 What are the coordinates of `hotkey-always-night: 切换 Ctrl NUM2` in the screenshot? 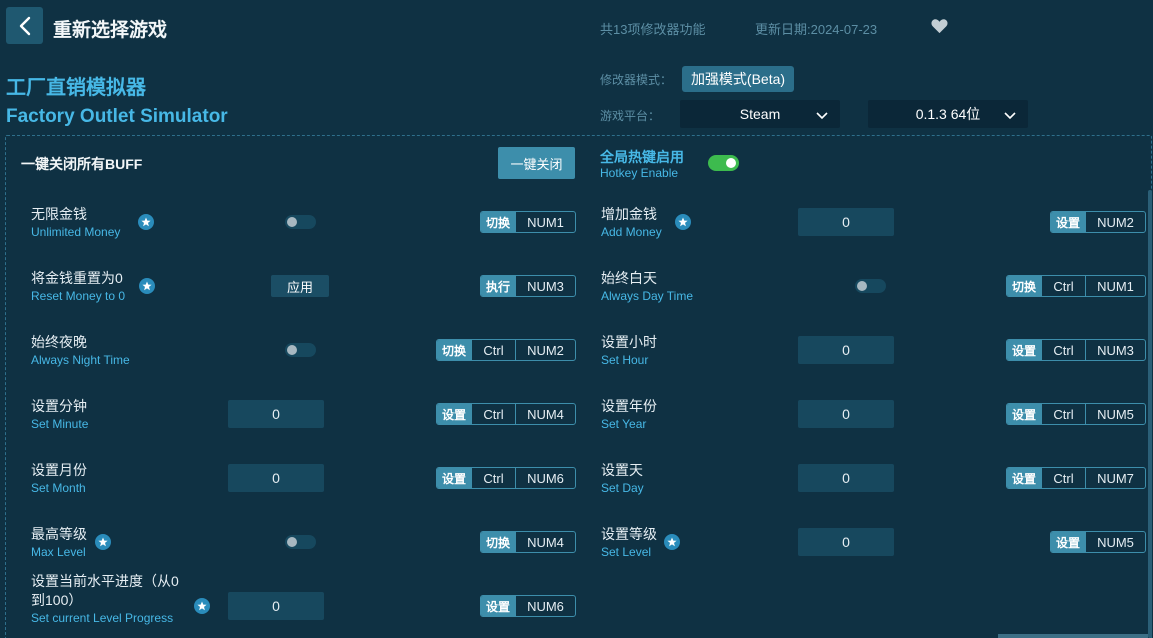 It's located at (506, 350).